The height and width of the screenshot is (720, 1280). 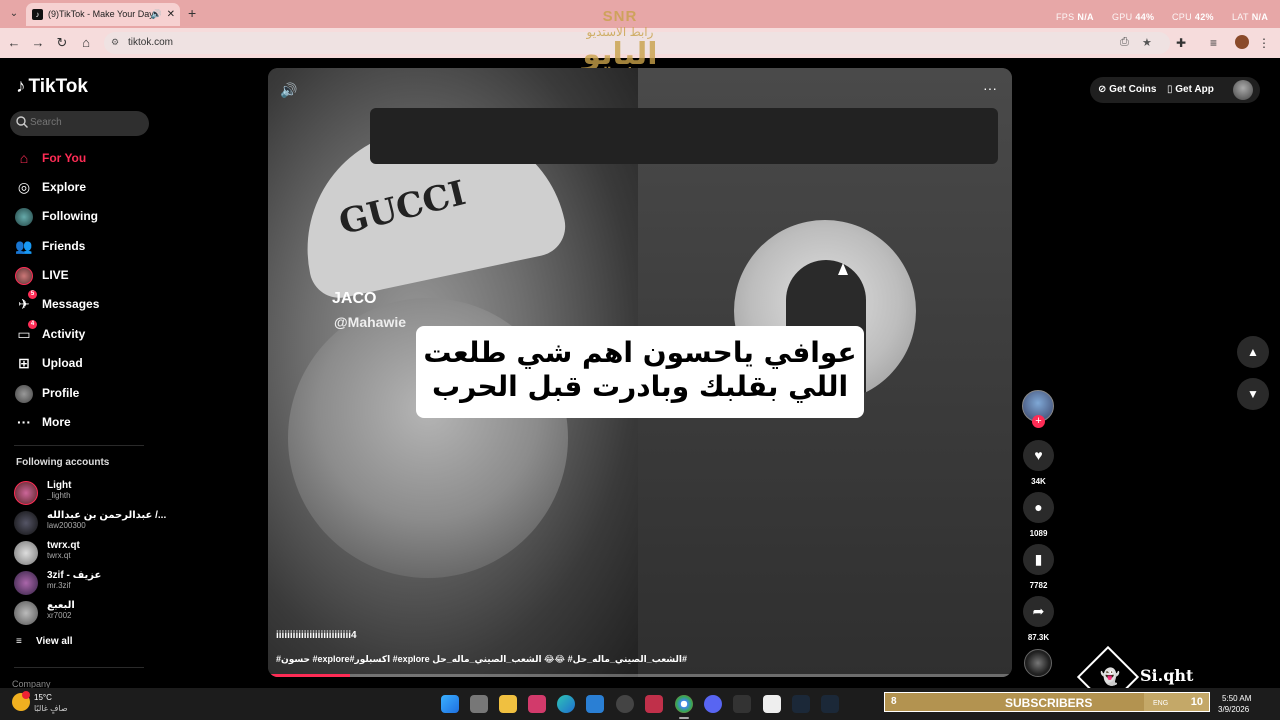 What do you see at coordinates (1038, 637) in the screenshot?
I see `share-count: 87.3K` at bounding box center [1038, 637].